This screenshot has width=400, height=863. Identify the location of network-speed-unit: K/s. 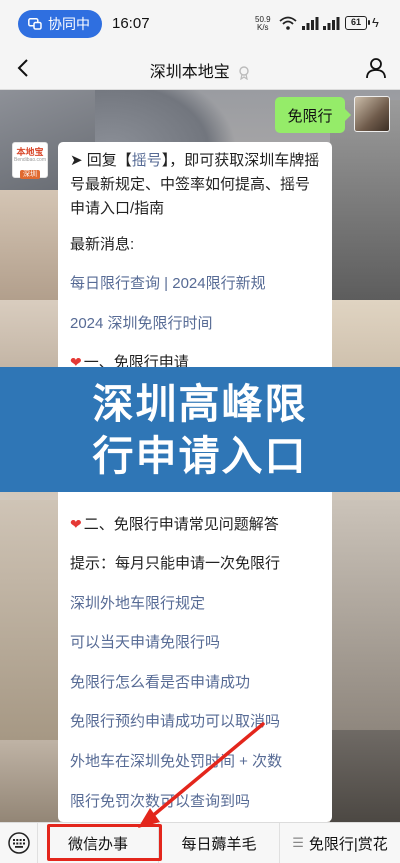
(263, 27).